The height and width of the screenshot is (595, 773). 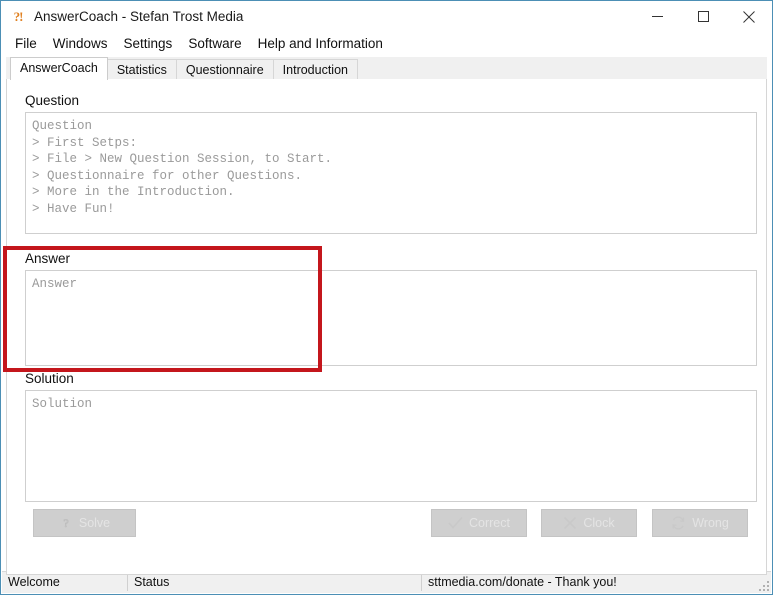 I want to click on minimize-button, so click(x=657, y=16).